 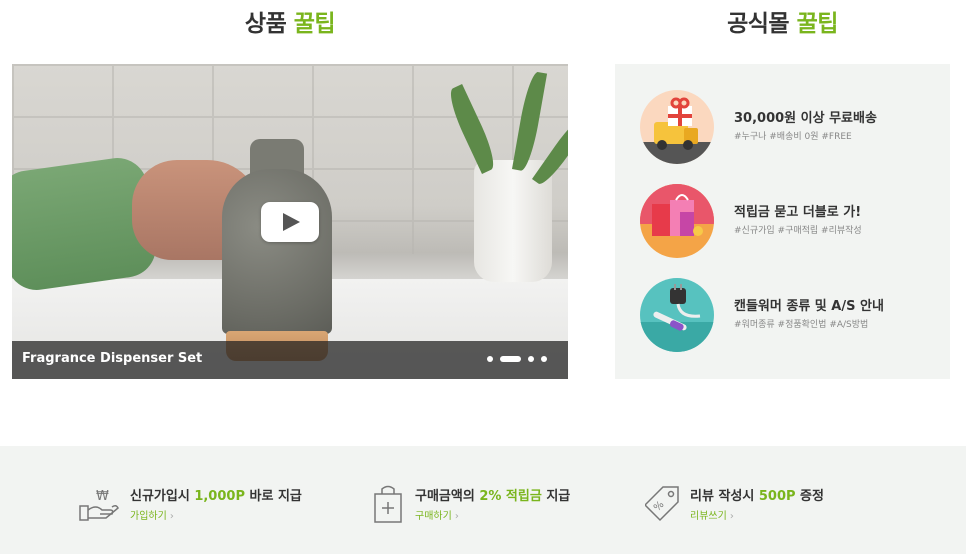 I want to click on link-label: 가입하기, so click(x=148, y=516).